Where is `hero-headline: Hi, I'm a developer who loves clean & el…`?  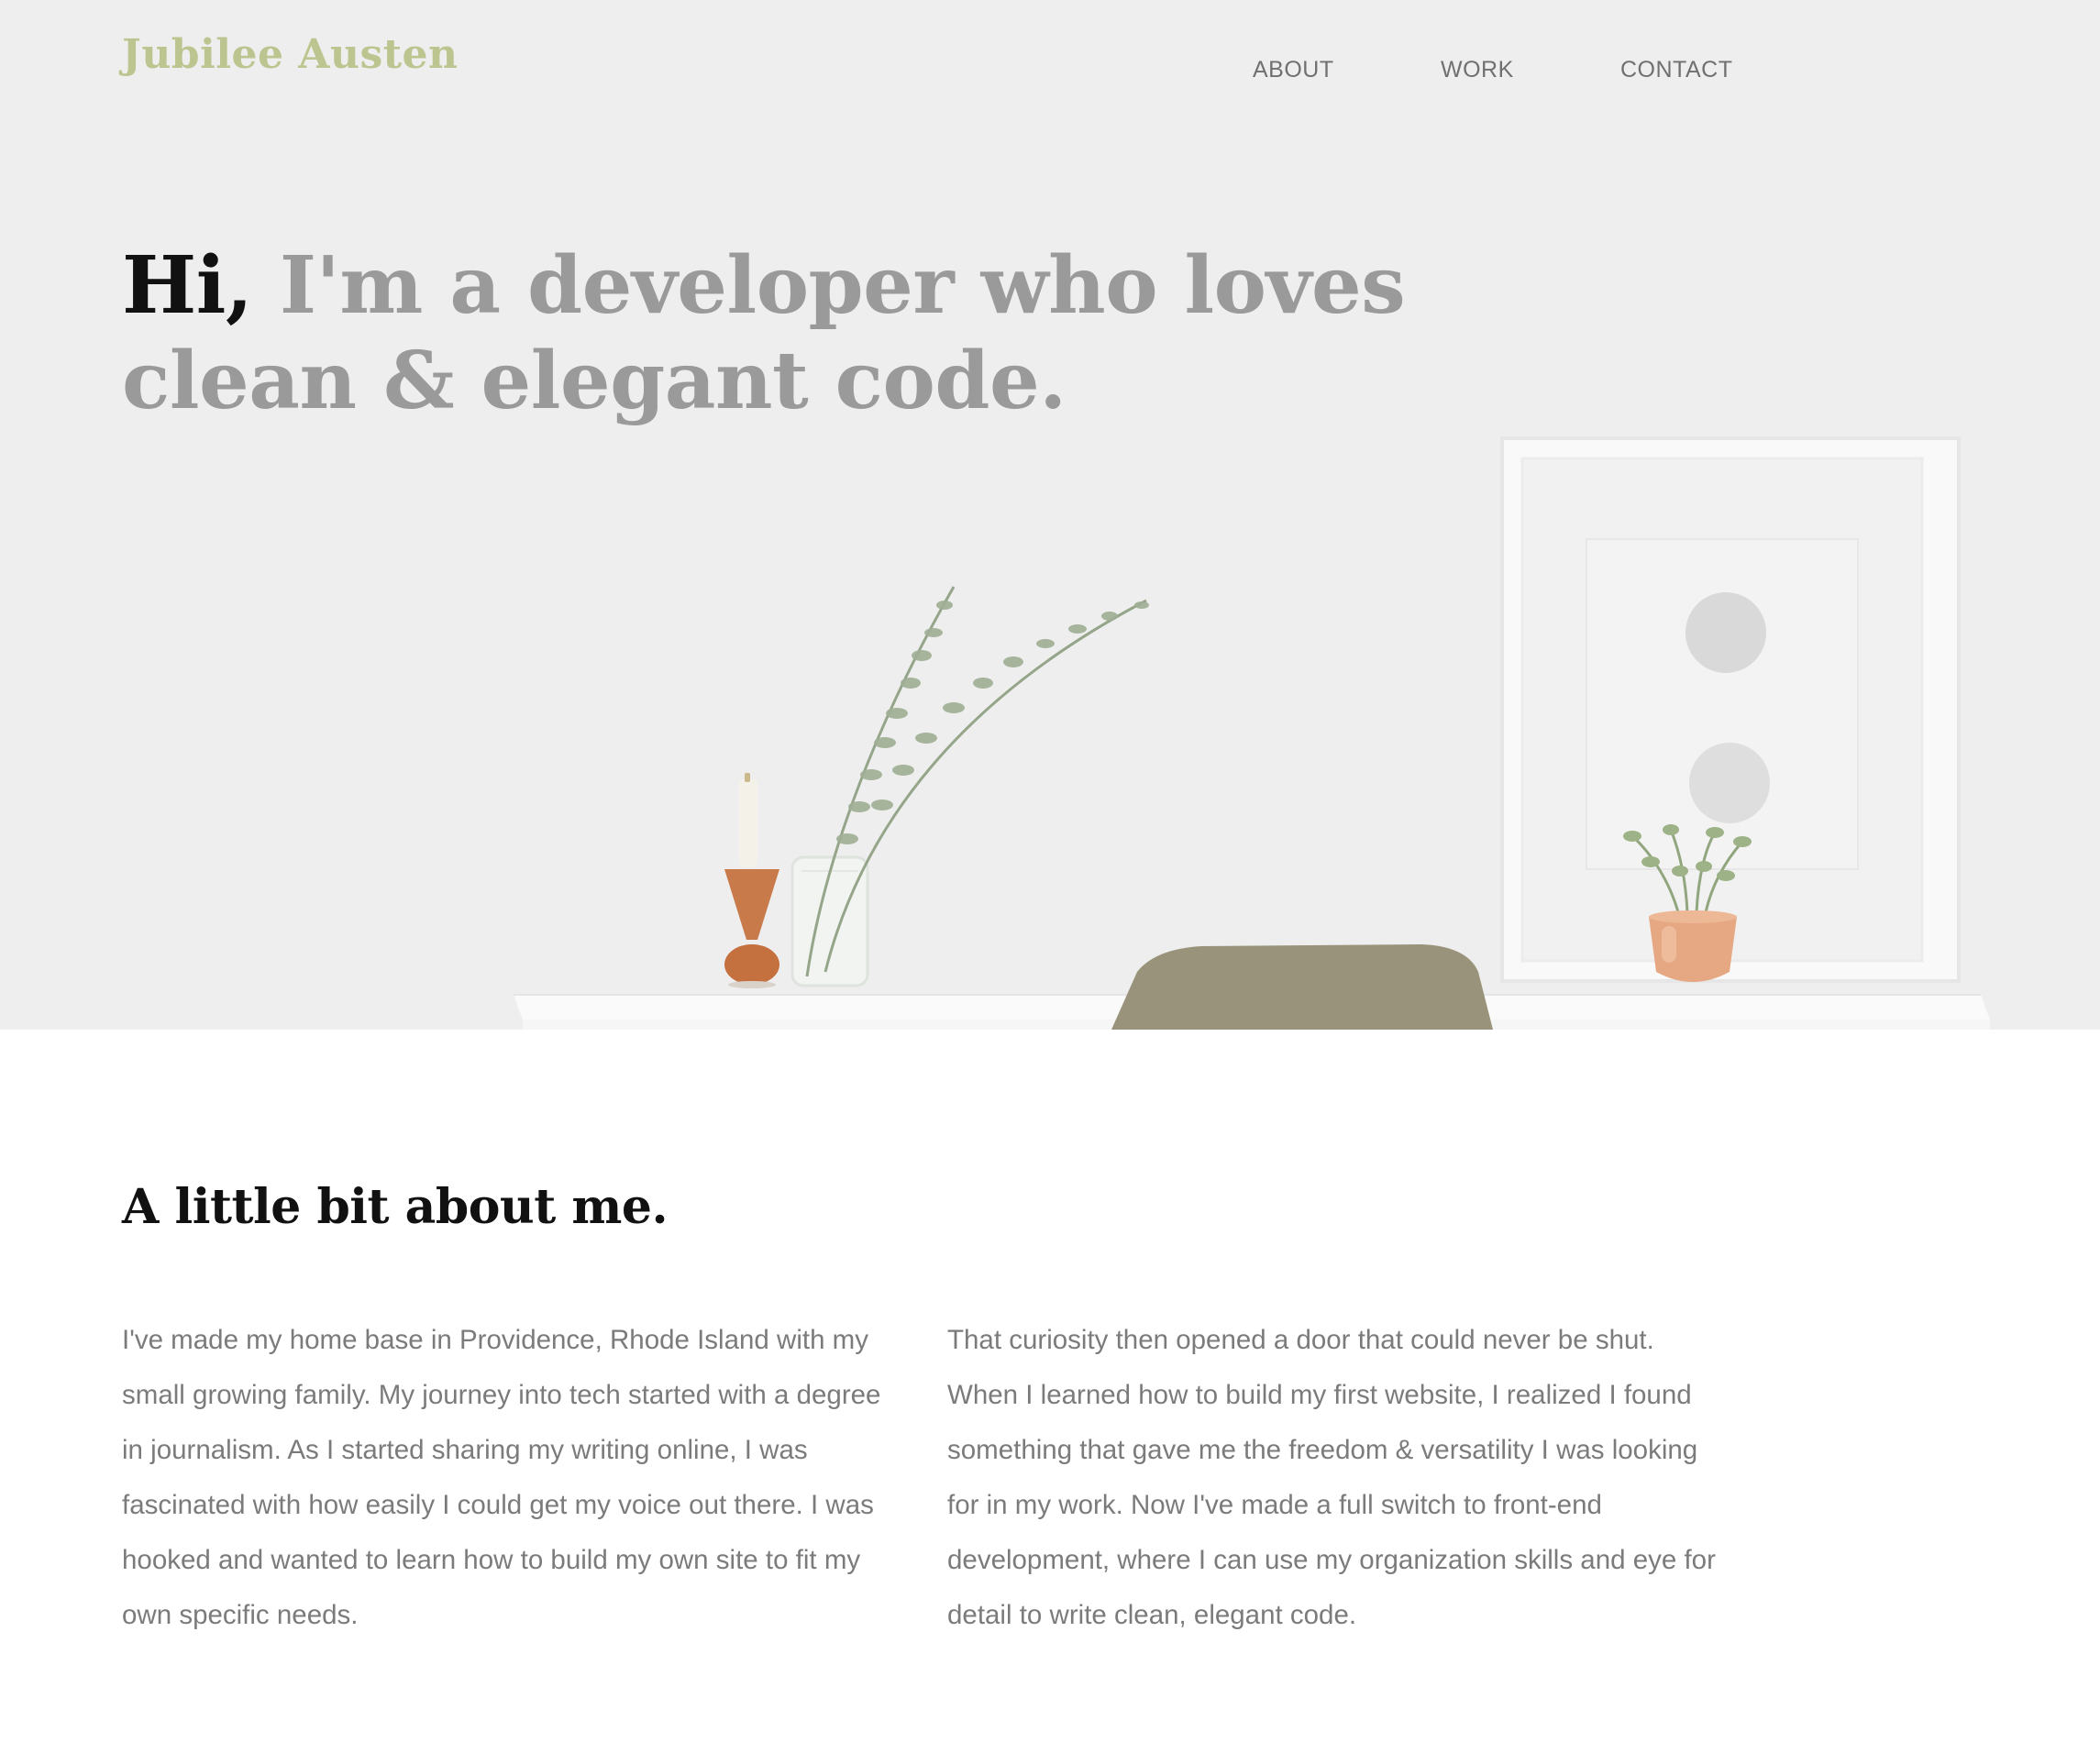 hero-headline: Hi, I'm a developer who loves clean & el… is located at coordinates (764, 333).